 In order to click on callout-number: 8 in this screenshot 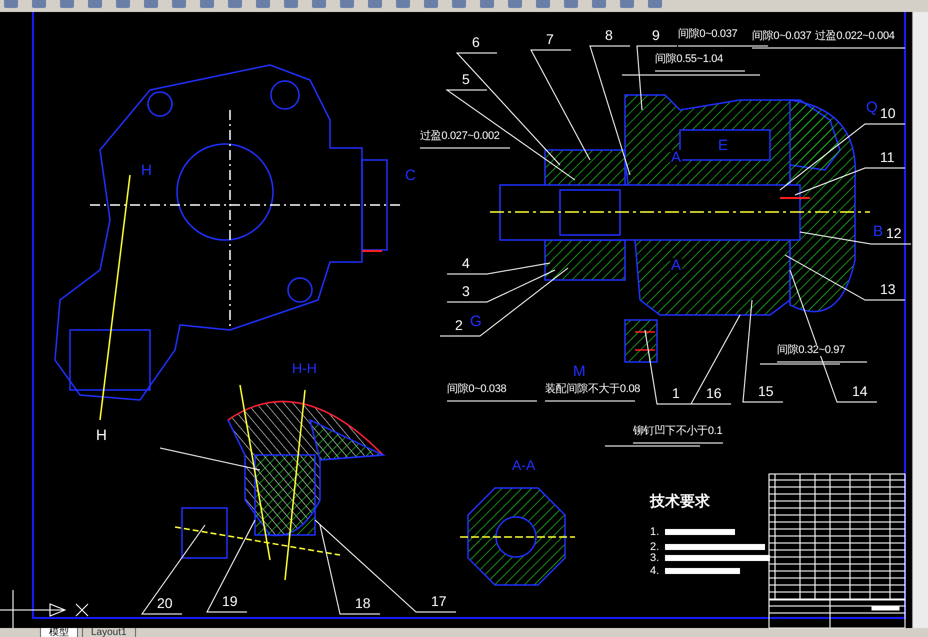, I will do `click(609, 35)`.